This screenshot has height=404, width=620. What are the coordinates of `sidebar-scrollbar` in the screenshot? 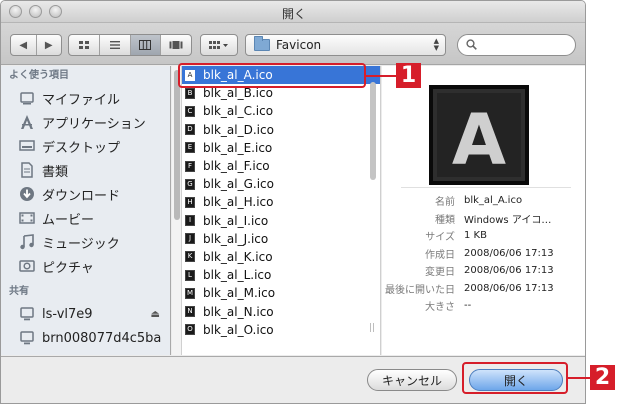 It's located at (177, 210).